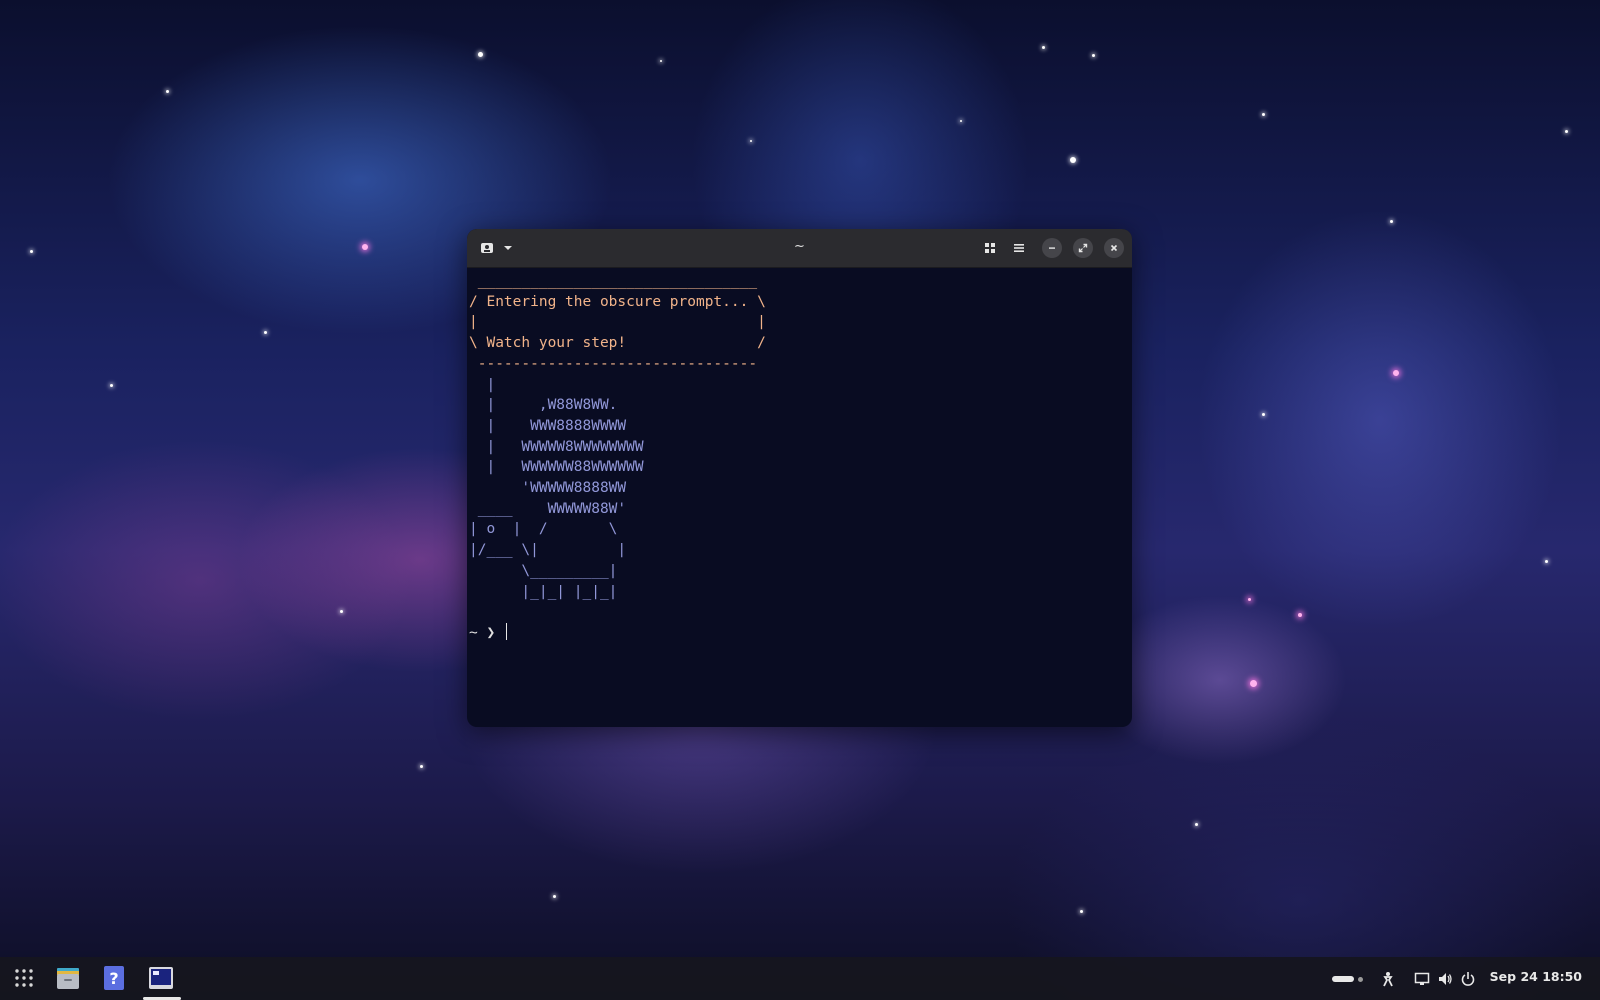 Image resolution: width=1600 pixels, height=1000 pixels. I want to click on terminal-line: --------------------------------, so click(613, 363).